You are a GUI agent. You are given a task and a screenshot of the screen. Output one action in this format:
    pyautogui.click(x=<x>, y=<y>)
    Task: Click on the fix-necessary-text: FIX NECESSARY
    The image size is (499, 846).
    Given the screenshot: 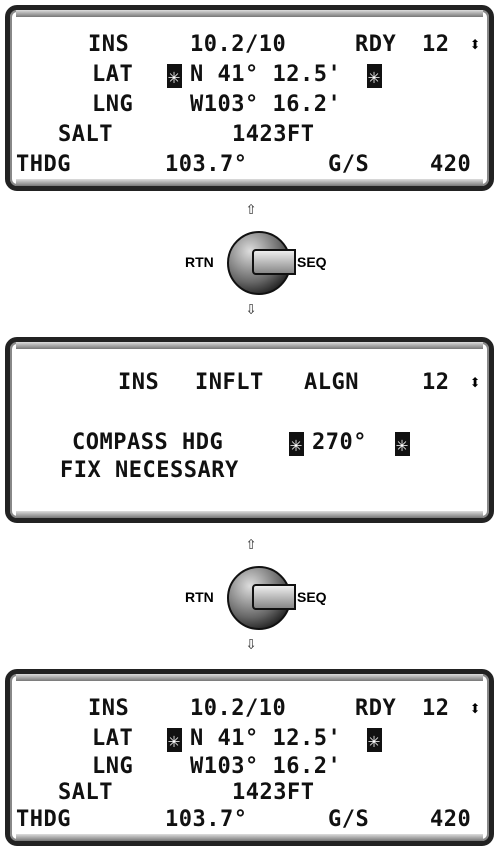 What is the action you would take?
    pyautogui.click(x=149, y=470)
    